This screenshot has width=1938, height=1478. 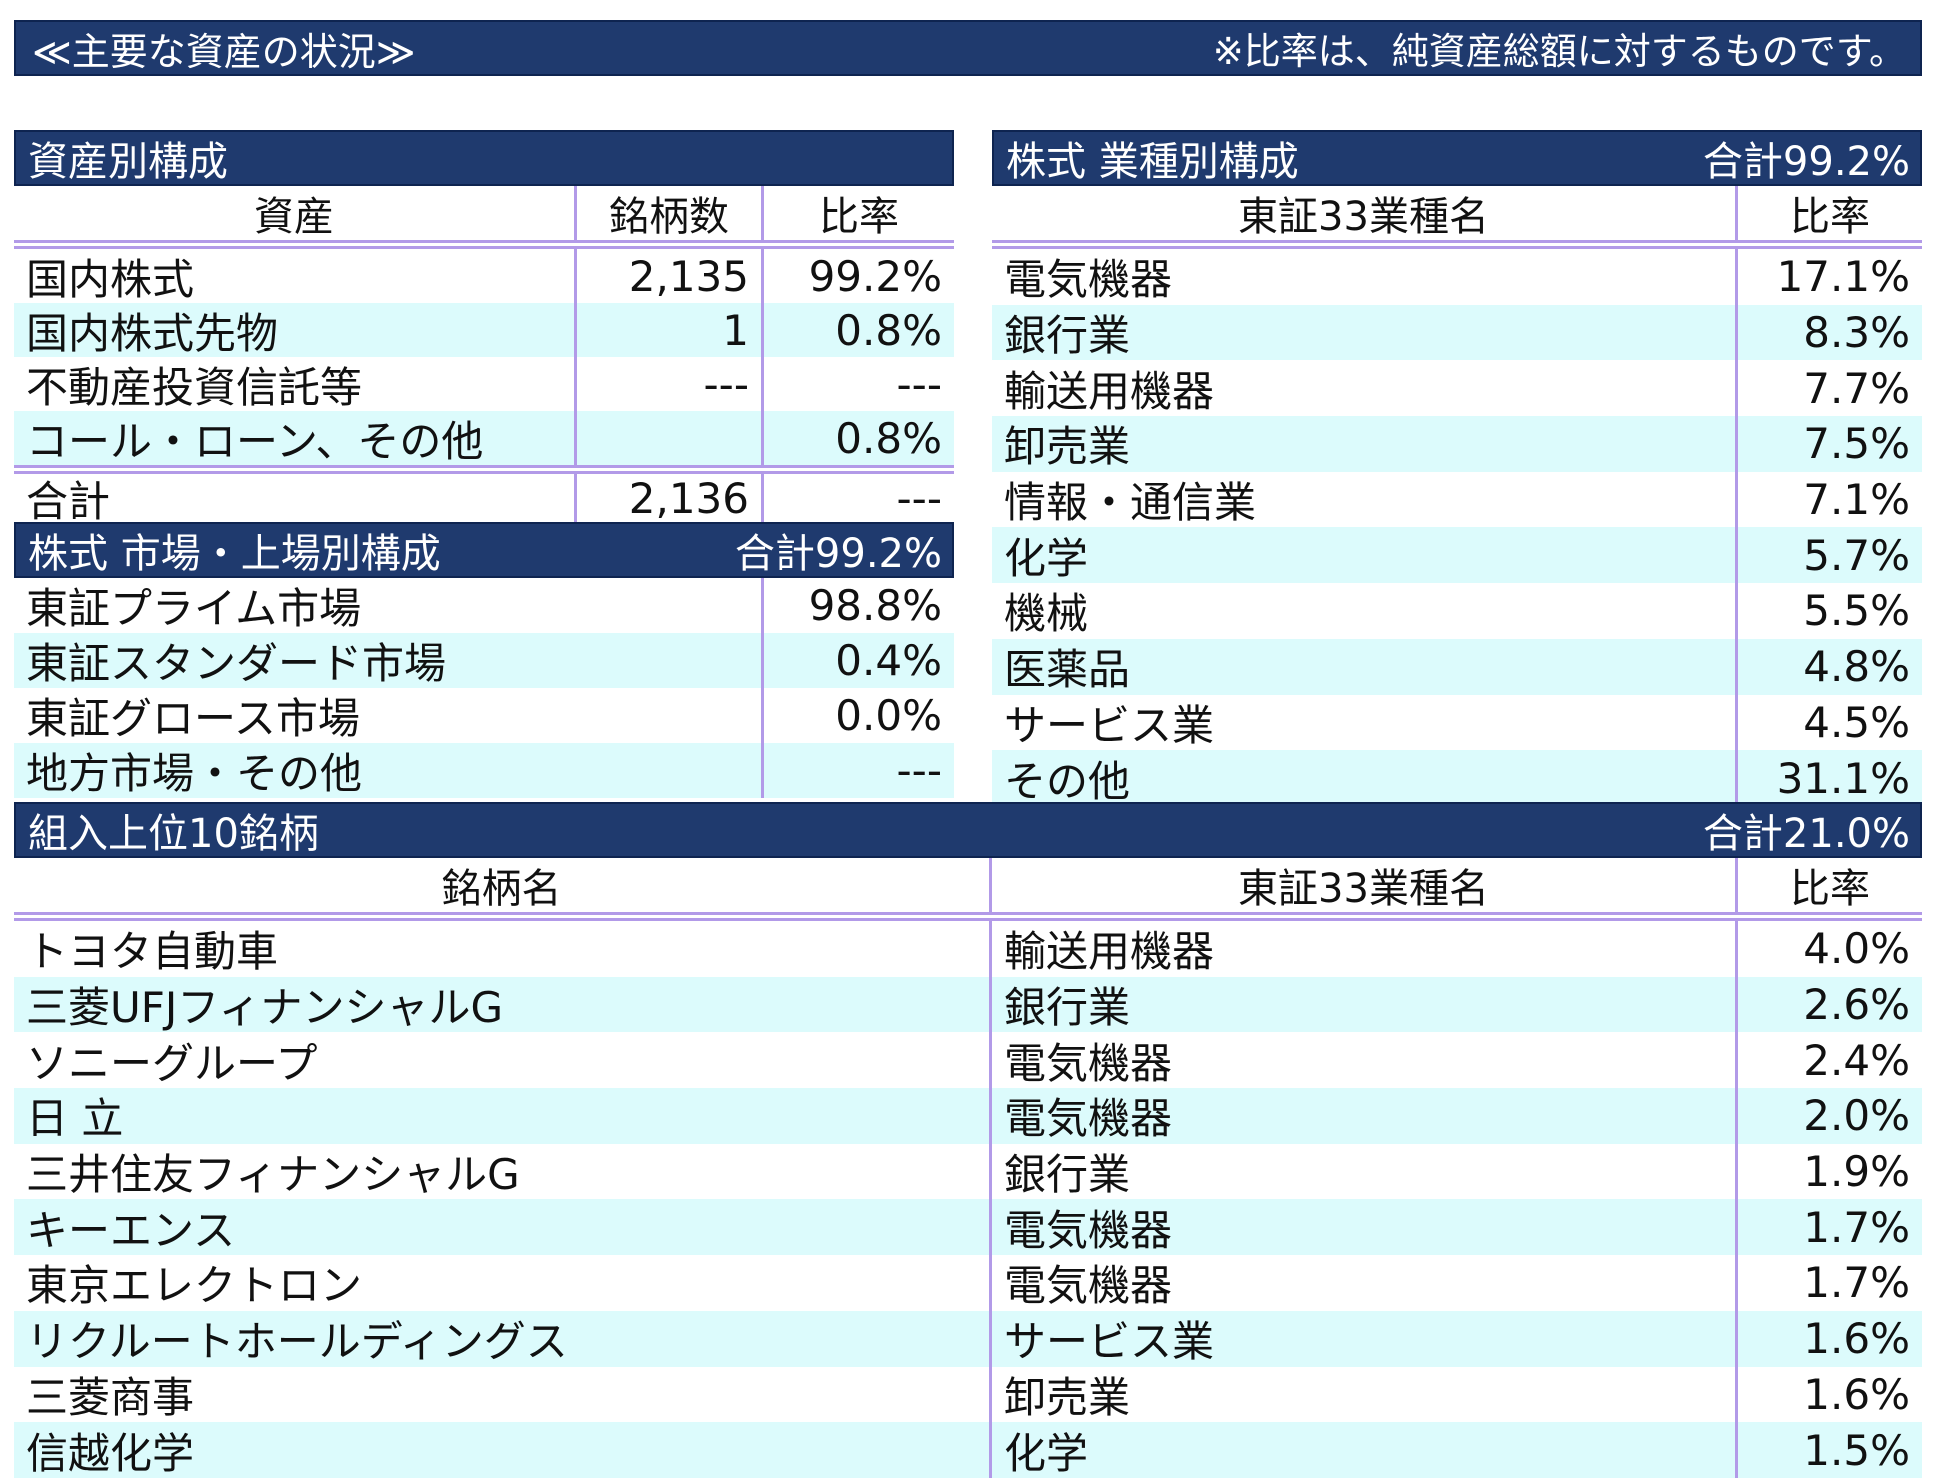 I want to click on holding-ratio: 2.0%, so click(x=1856, y=1116).